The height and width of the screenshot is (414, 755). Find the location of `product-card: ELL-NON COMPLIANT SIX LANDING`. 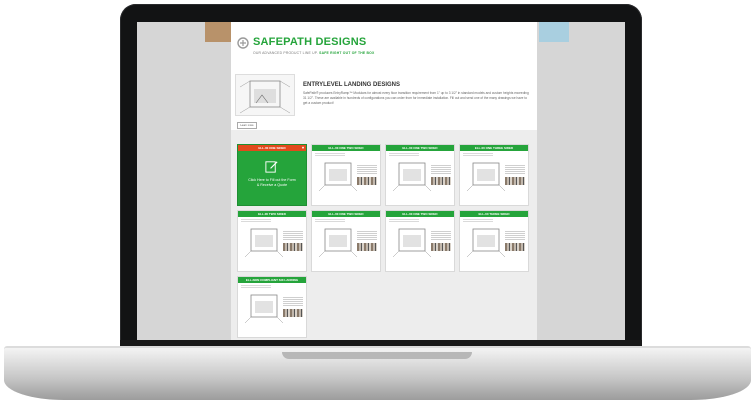

product-card: ELL-NON COMPLIANT SIX LANDING is located at coordinates (272, 307).